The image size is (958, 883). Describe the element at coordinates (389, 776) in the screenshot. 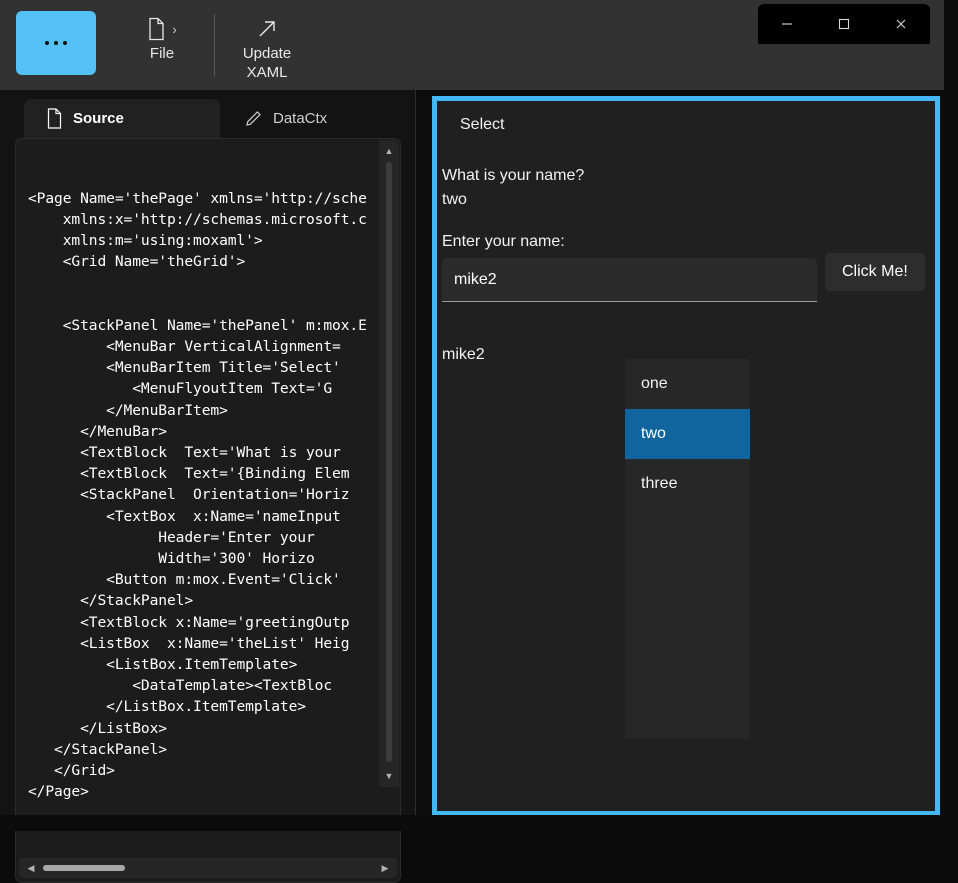

I see `scroll-down-icon: ▼` at that location.